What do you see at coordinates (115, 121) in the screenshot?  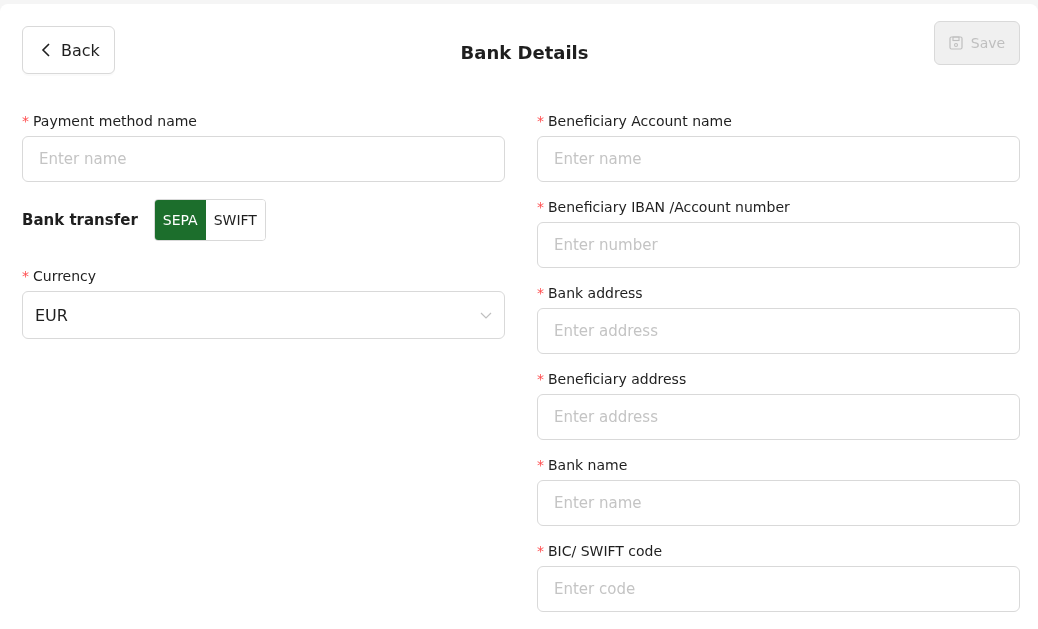 I see `field-label: Payment method name` at bounding box center [115, 121].